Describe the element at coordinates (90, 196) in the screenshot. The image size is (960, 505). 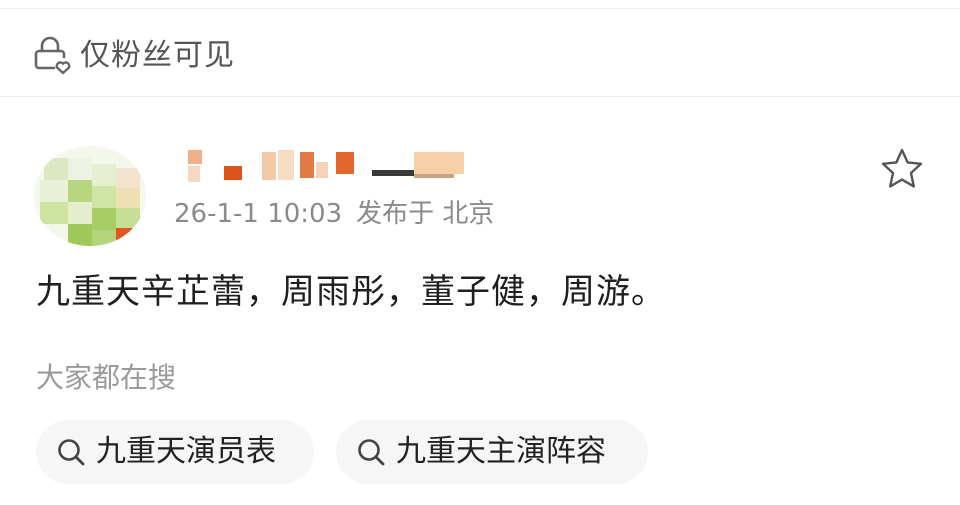
I see `avatar` at that location.